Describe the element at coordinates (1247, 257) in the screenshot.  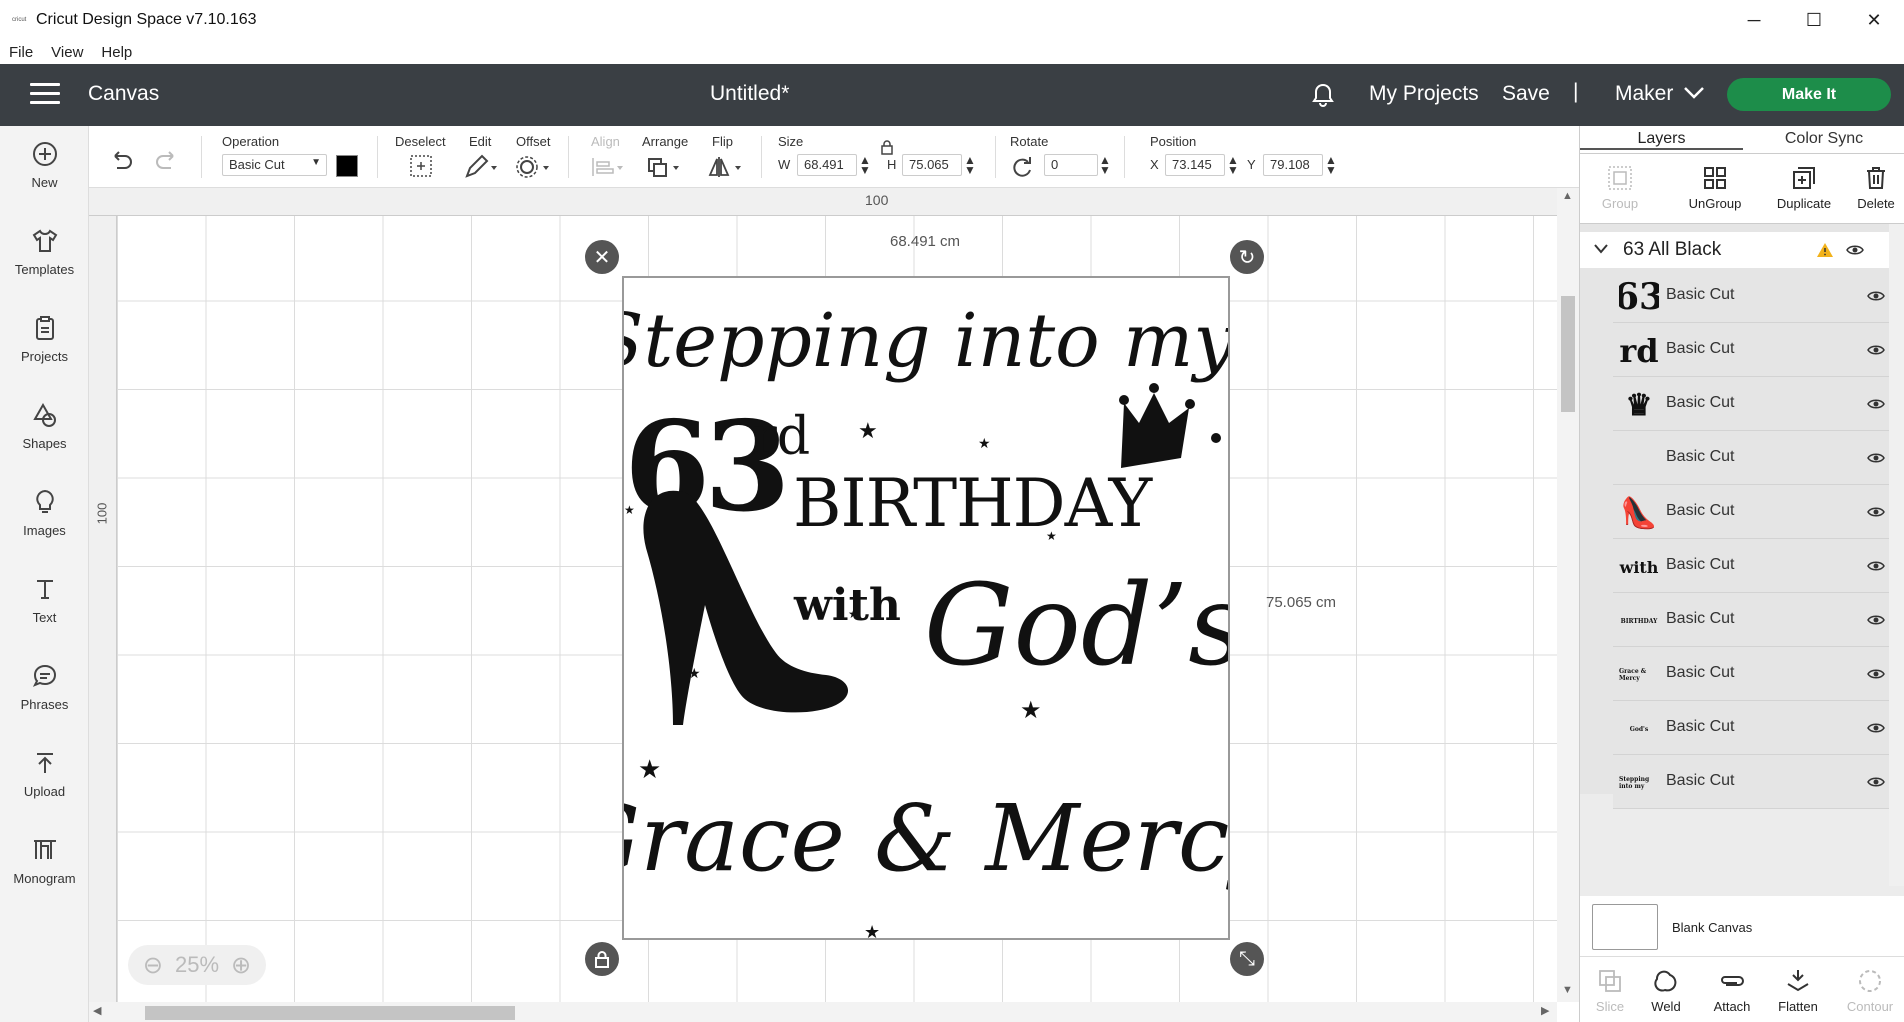
I see `rotate-handle-icon: ↻` at that location.